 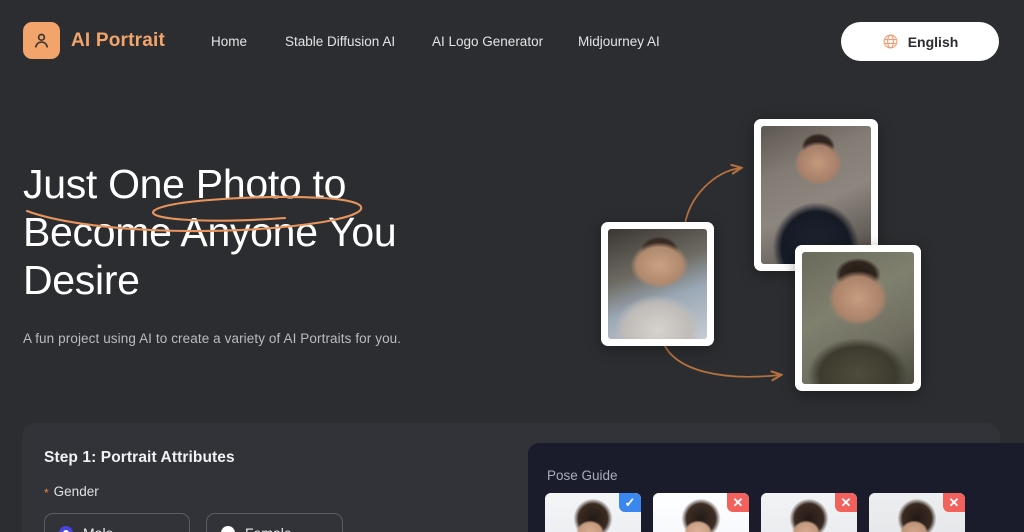 I want to click on source-photo-image, so click(x=657, y=284).